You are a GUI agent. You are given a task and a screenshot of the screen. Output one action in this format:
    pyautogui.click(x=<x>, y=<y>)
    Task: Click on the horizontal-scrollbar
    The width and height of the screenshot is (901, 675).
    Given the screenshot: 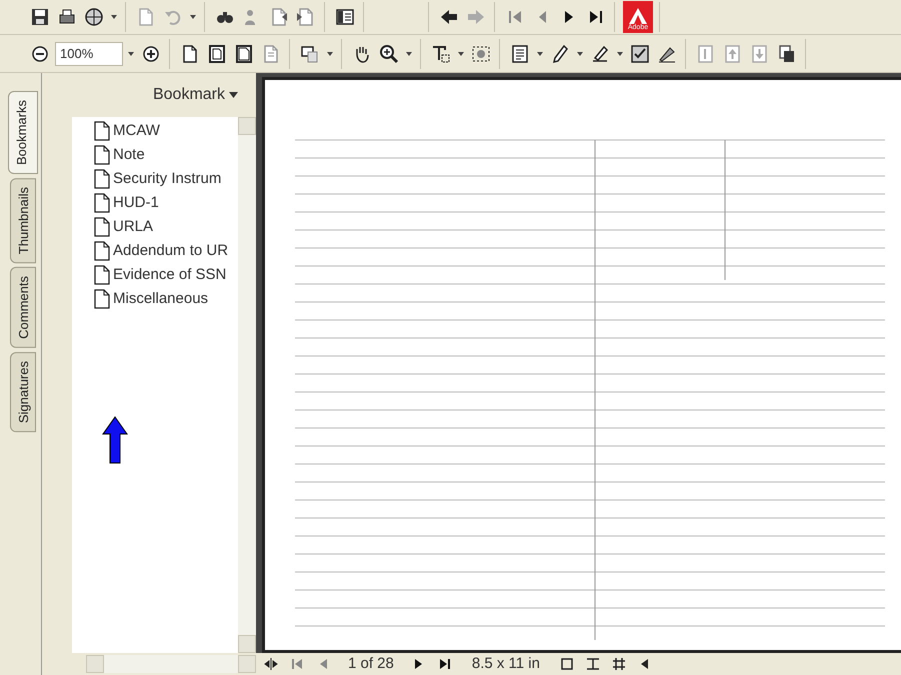 What is the action you would take?
    pyautogui.click(x=171, y=664)
    